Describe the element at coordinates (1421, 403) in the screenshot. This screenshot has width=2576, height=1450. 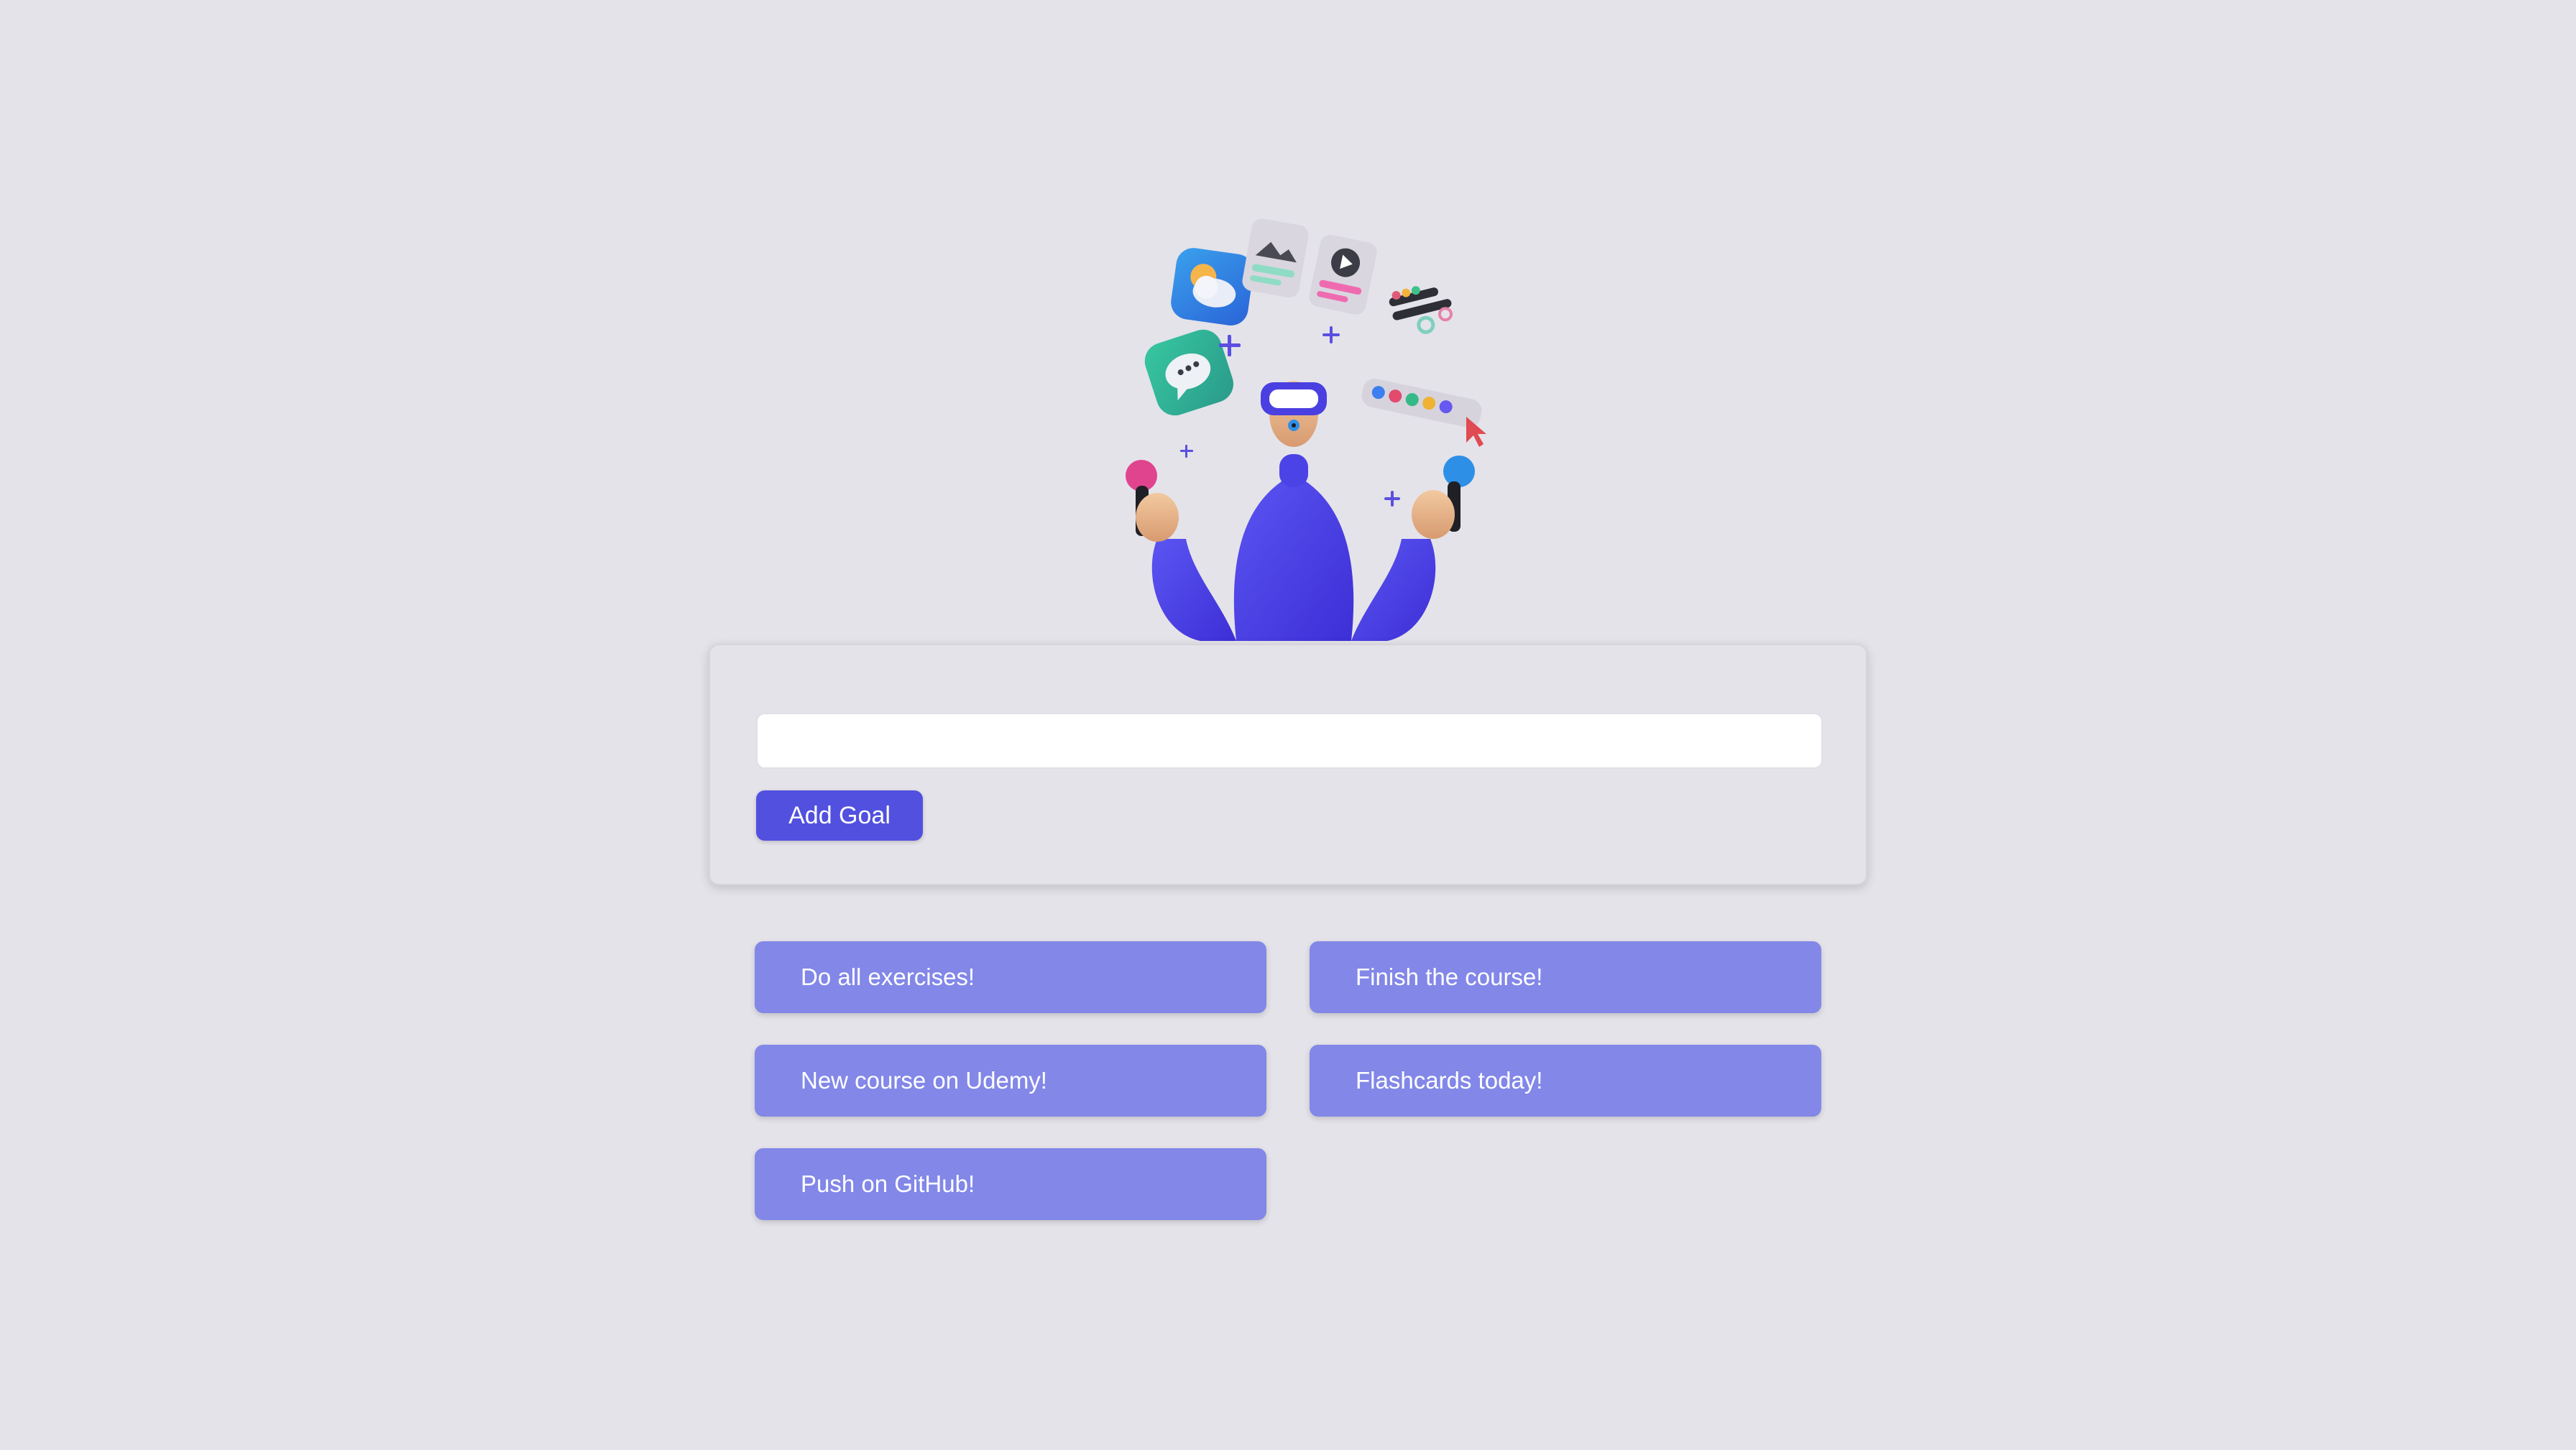
I see `color-palette-icon` at that location.